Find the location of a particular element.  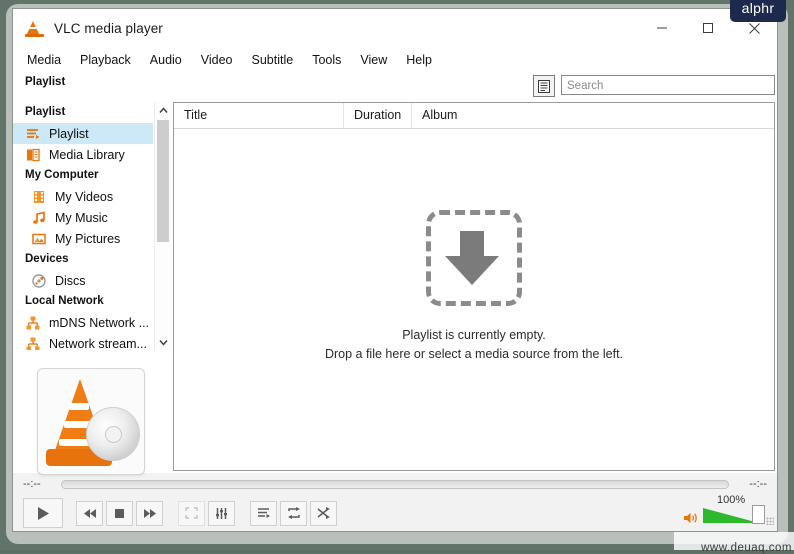

sidebar-group-devices: Devices is located at coordinates (83, 259).